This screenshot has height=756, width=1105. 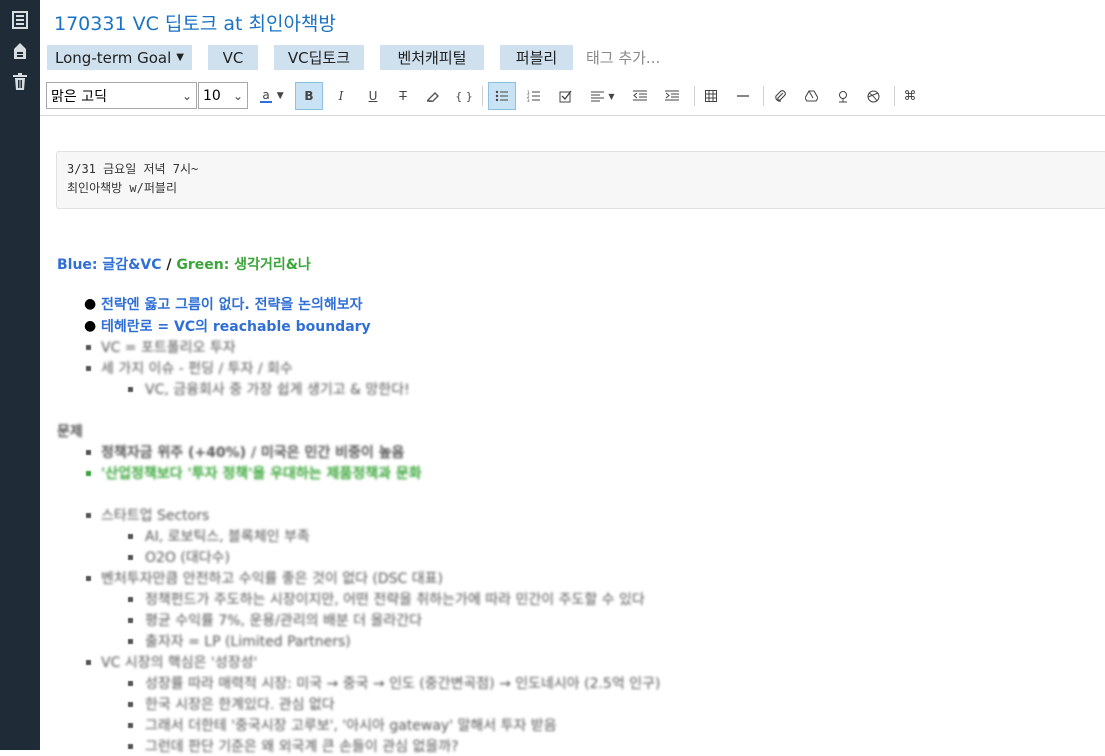 I want to click on horizontal-rule-button, so click(x=743, y=96).